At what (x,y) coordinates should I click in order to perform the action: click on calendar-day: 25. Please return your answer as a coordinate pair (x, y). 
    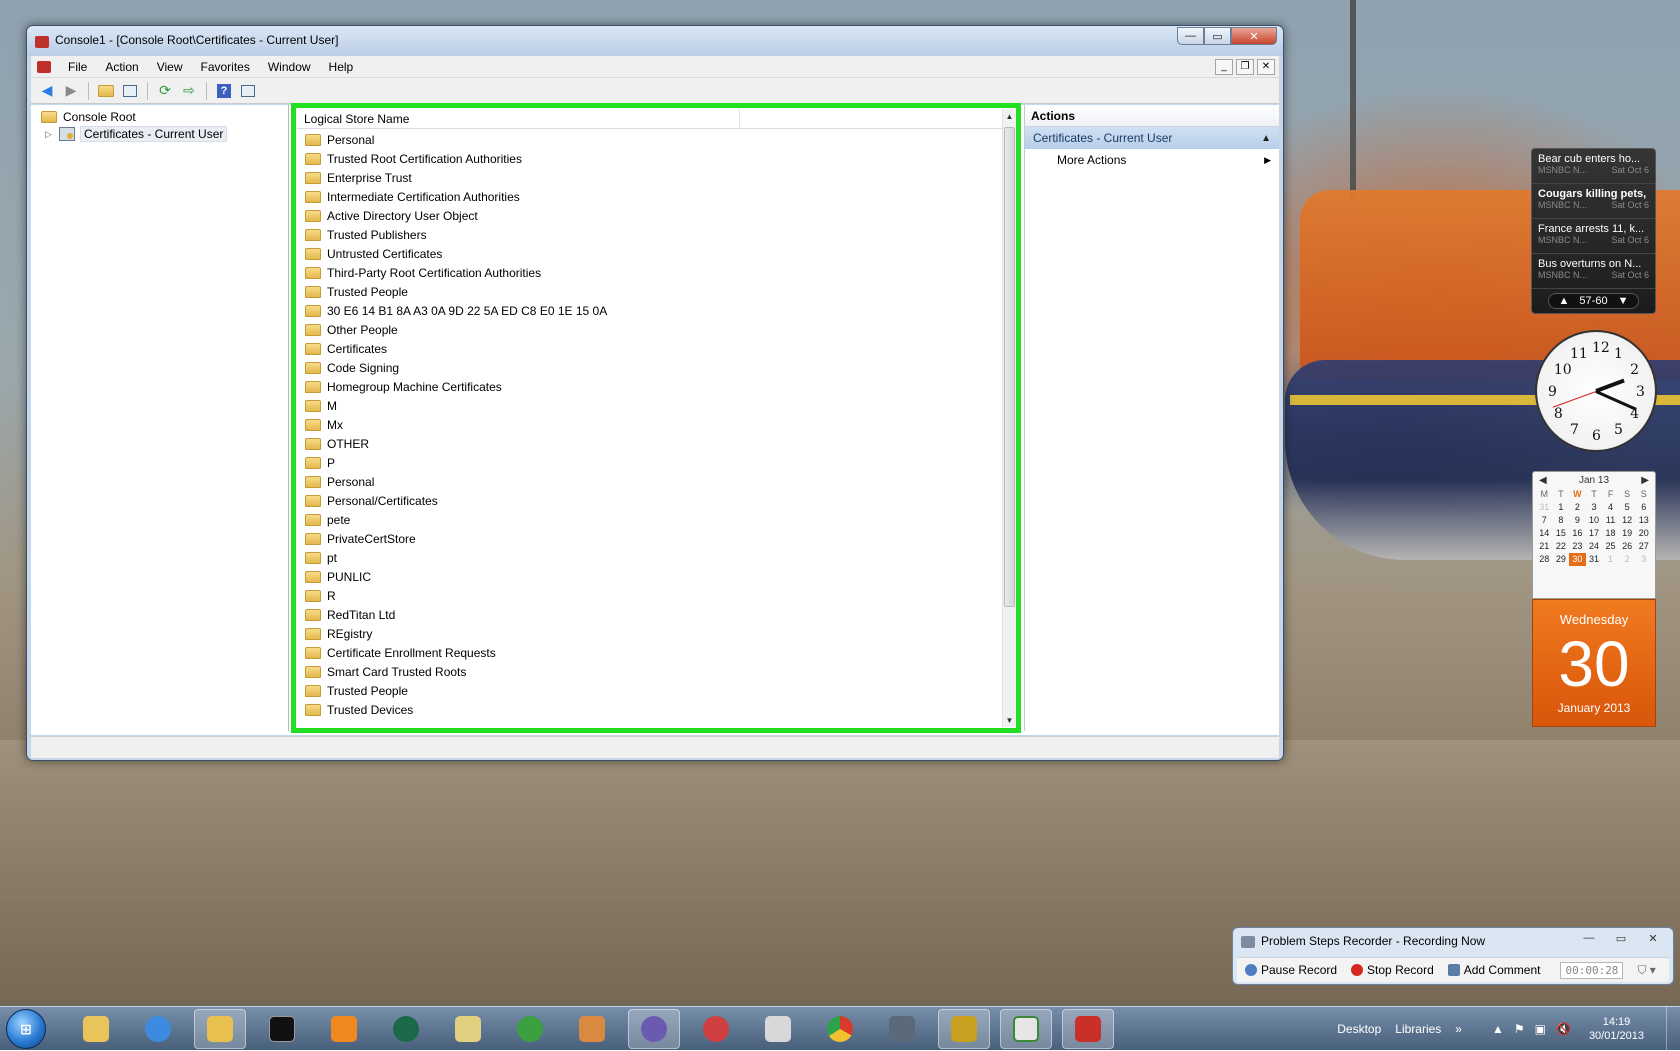
    Looking at the image, I should click on (1610, 546).